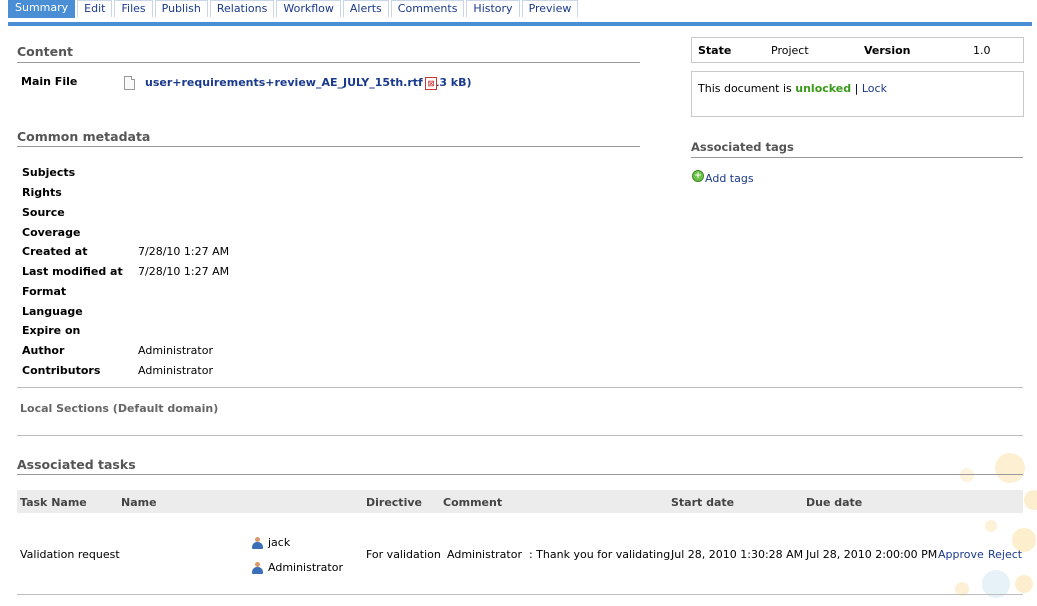  I want to click on version-label: Version, so click(887, 50).